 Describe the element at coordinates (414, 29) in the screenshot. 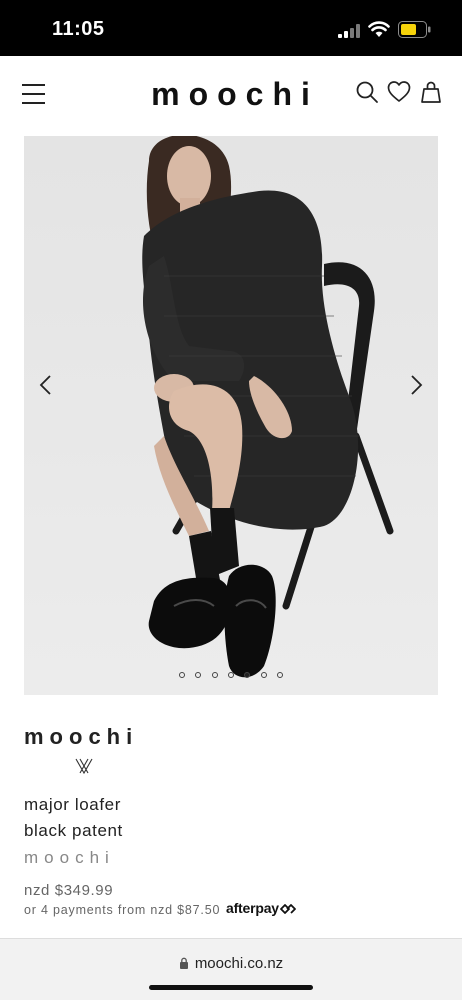

I see `battery-icon` at that location.